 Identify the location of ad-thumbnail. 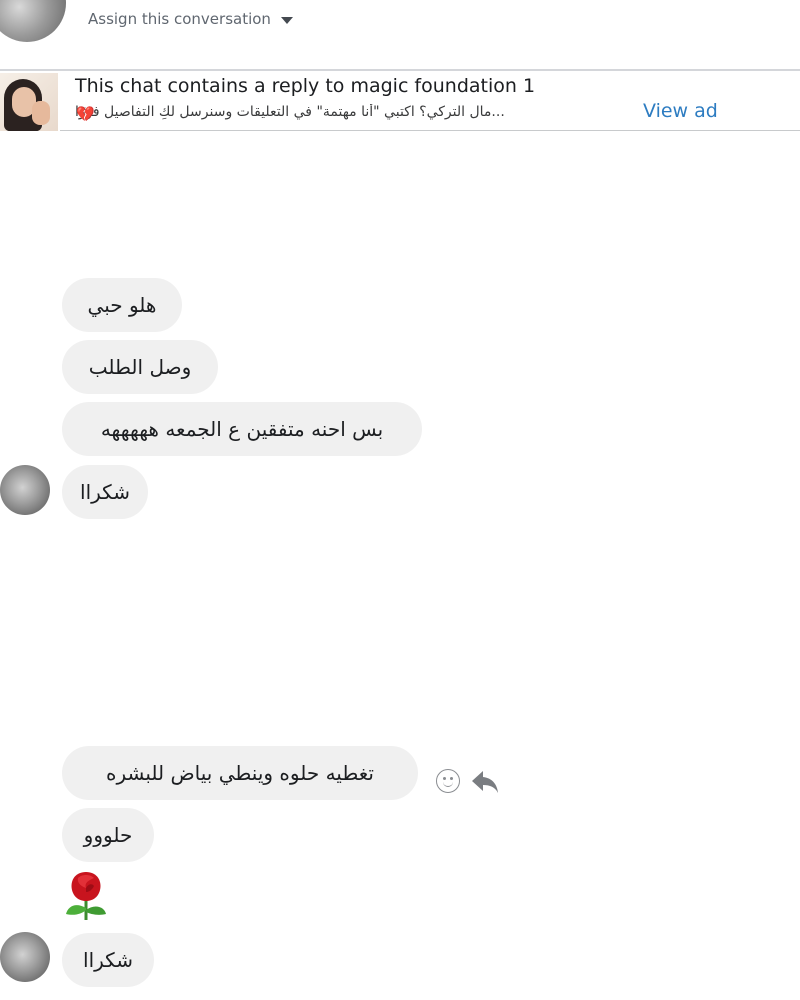
(29, 102).